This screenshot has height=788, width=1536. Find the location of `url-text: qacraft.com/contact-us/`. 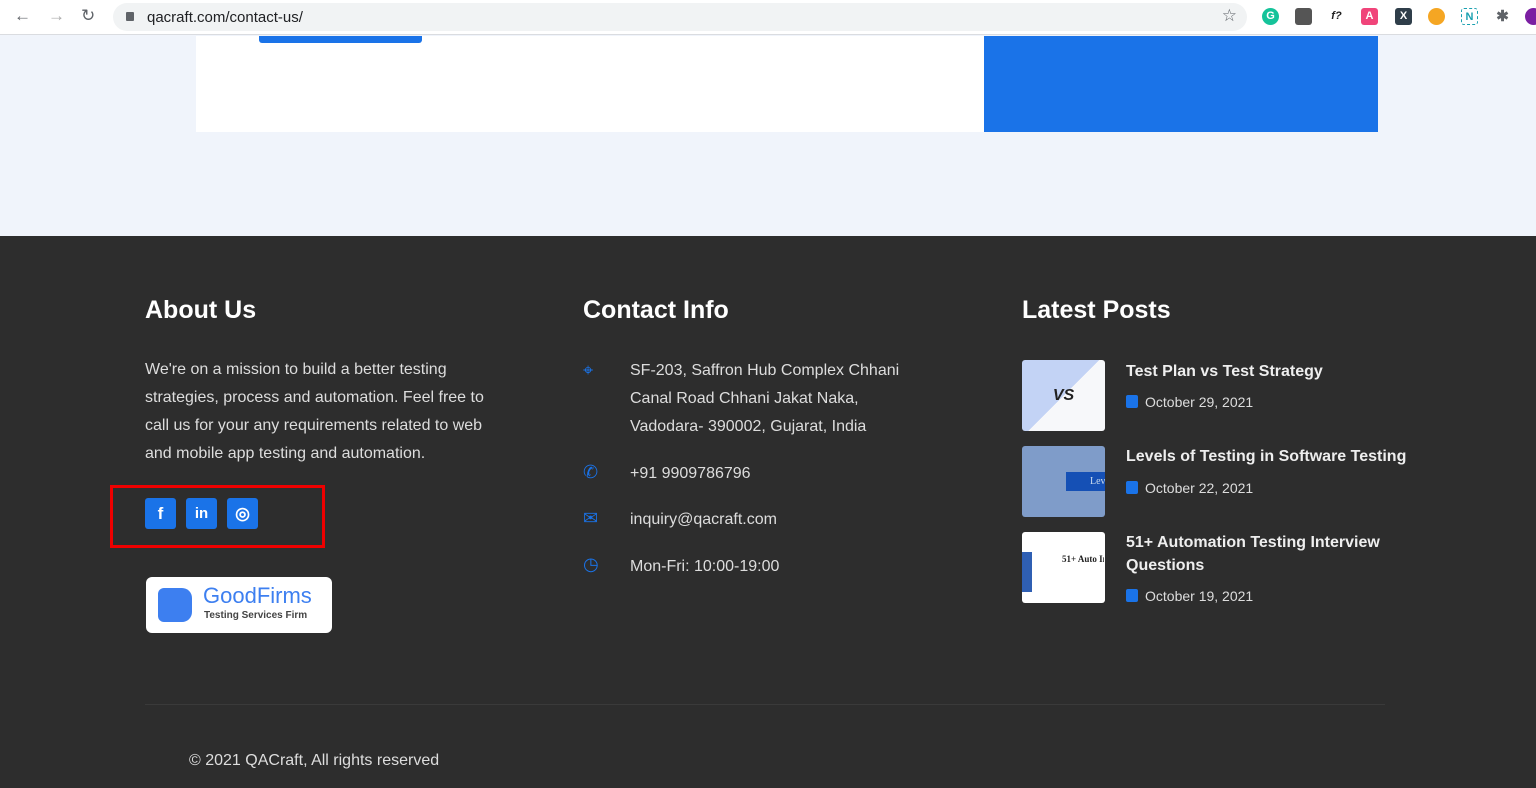

url-text: qacraft.com/contact-us/ is located at coordinates (225, 17).